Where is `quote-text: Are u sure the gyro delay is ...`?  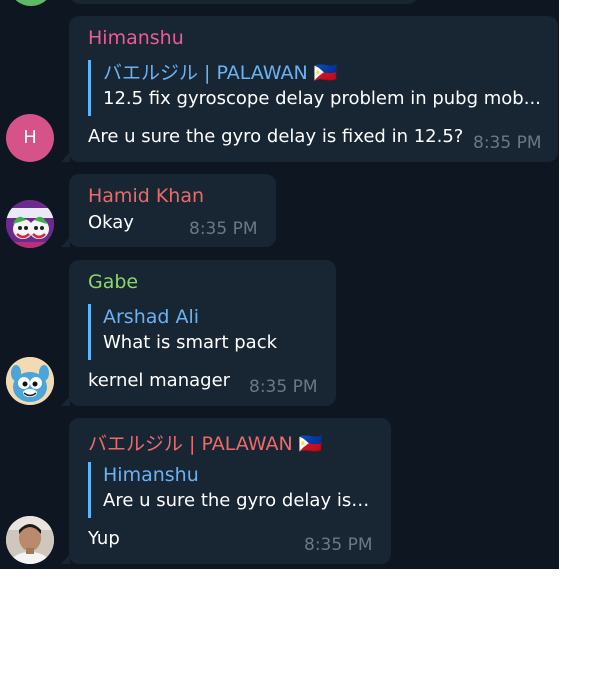
quote-text: Are u sure the gyro delay is ... is located at coordinates (238, 500).